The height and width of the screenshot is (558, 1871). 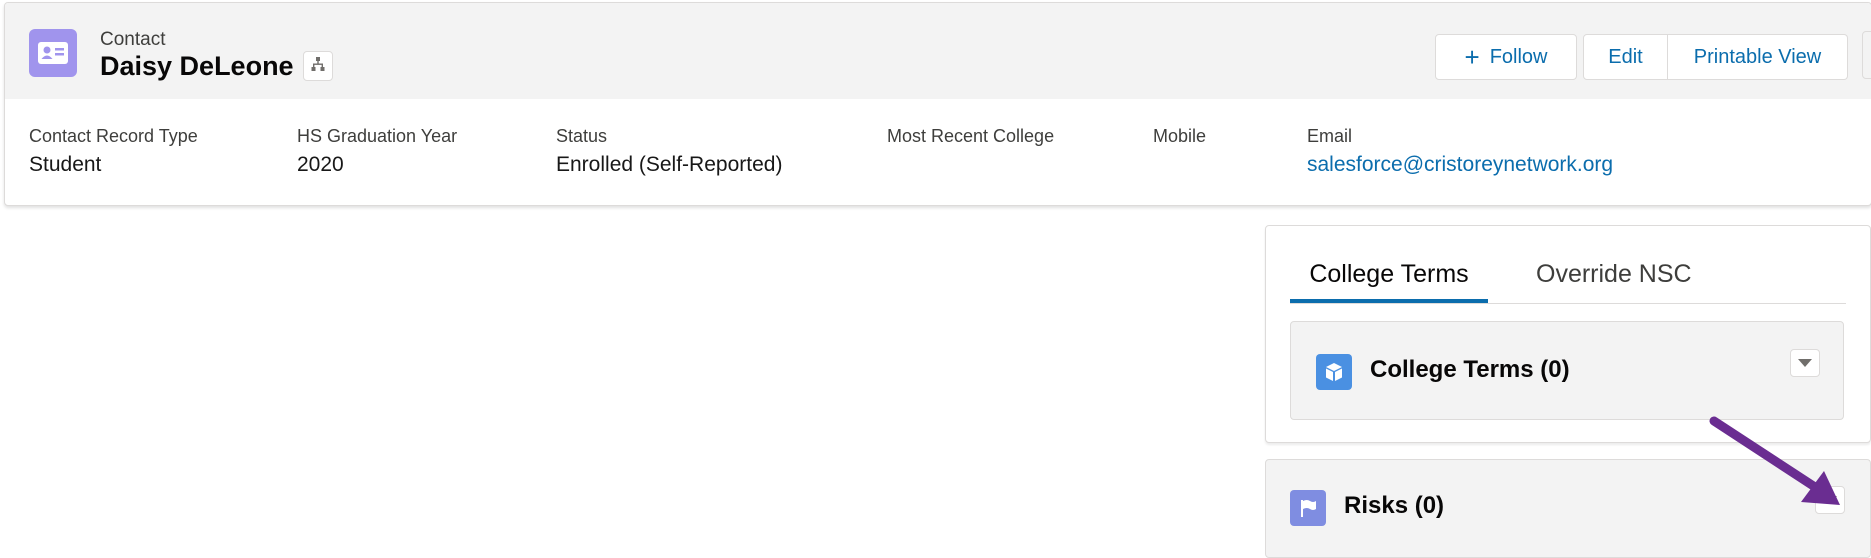 What do you see at coordinates (1180, 136) in the screenshot?
I see `field-label: Mobile` at bounding box center [1180, 136].